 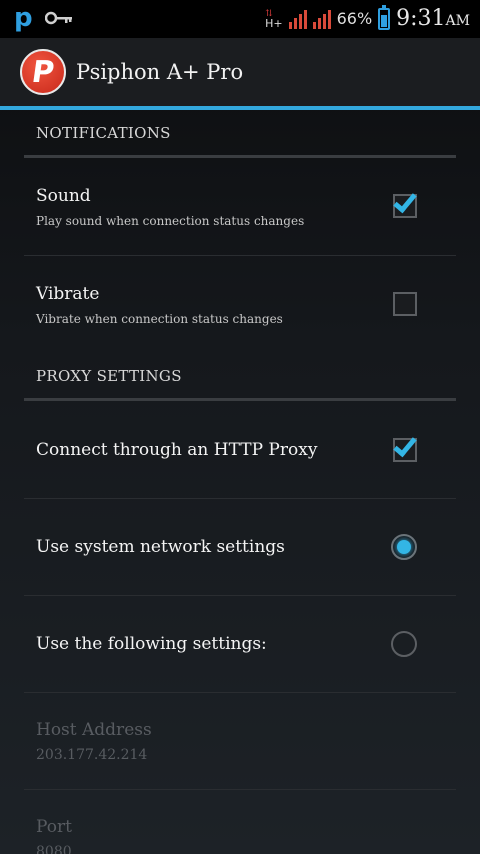 I want to click on proxy-settings-header: PROXY SETTINGS, so click(x=240, y=384).